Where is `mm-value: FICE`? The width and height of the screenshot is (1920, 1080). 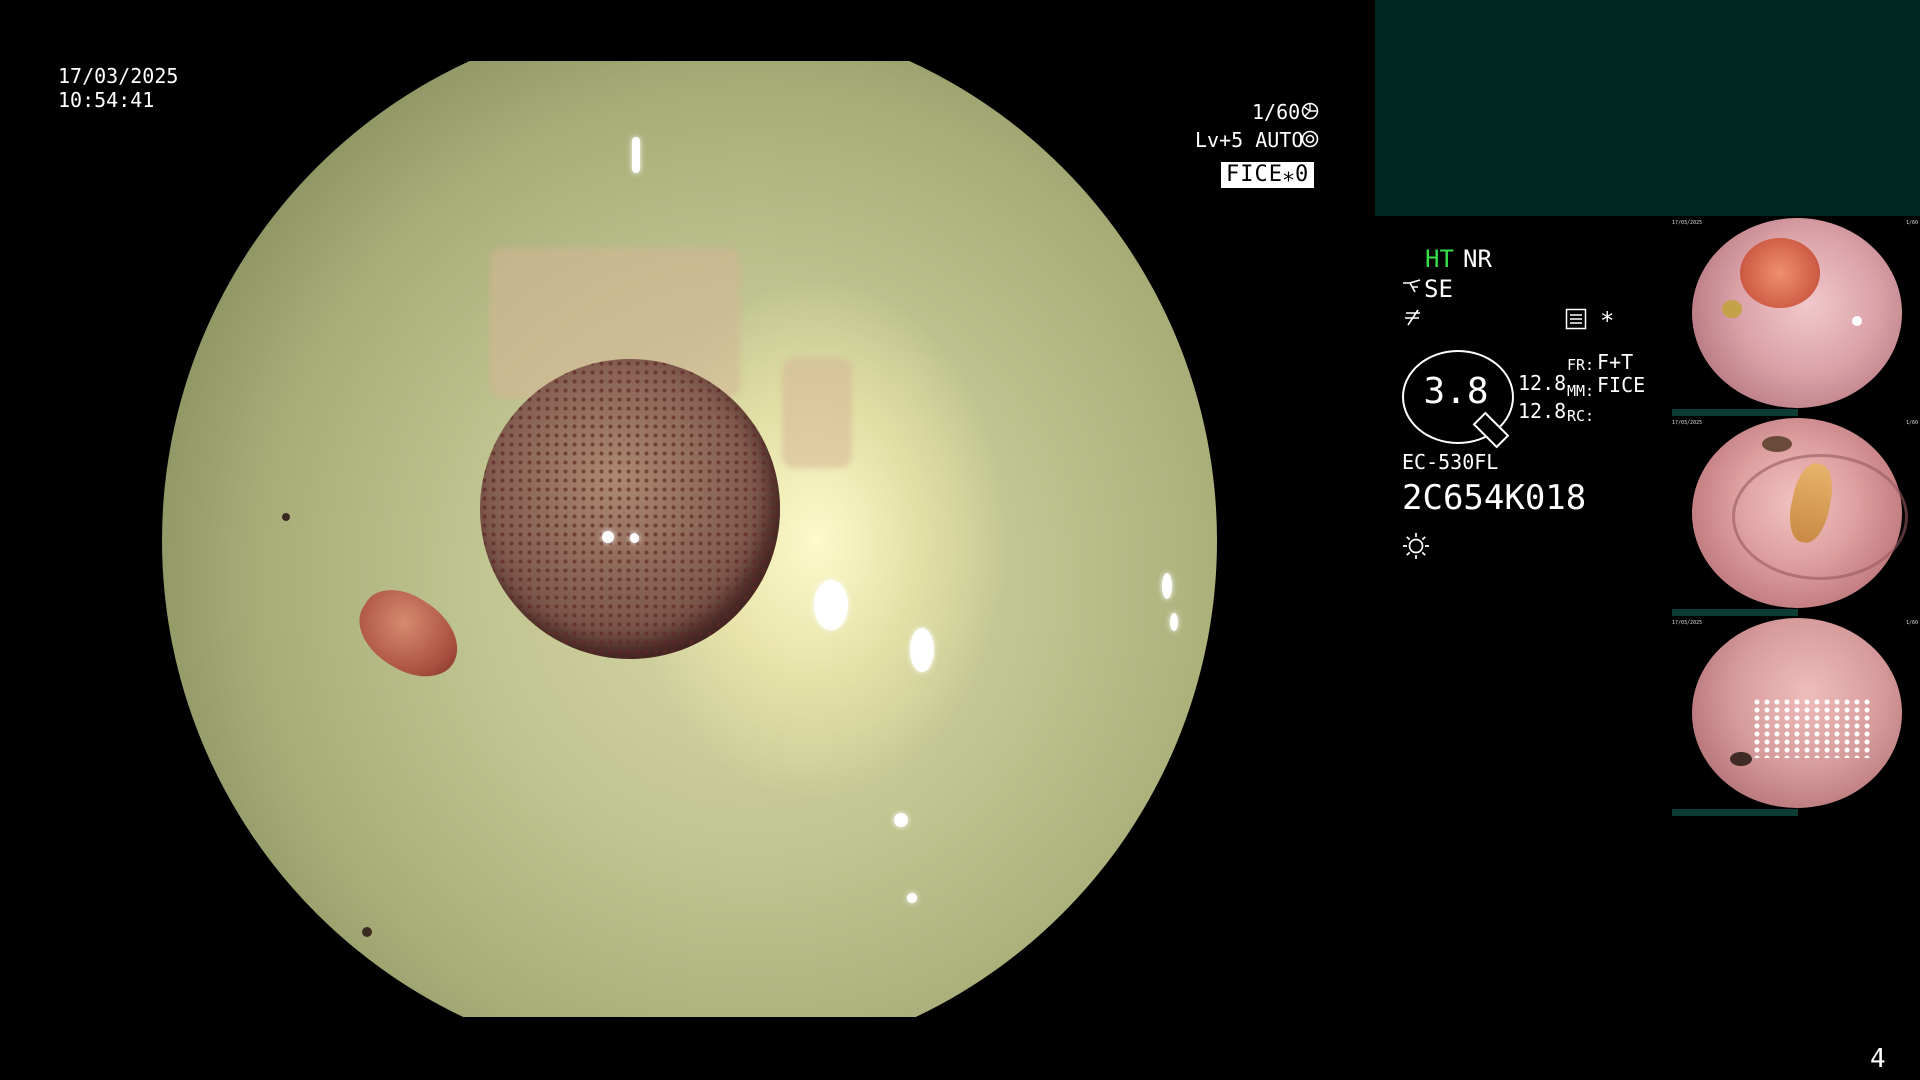
mm-value: FICE is located at coordinates (1621, 385).